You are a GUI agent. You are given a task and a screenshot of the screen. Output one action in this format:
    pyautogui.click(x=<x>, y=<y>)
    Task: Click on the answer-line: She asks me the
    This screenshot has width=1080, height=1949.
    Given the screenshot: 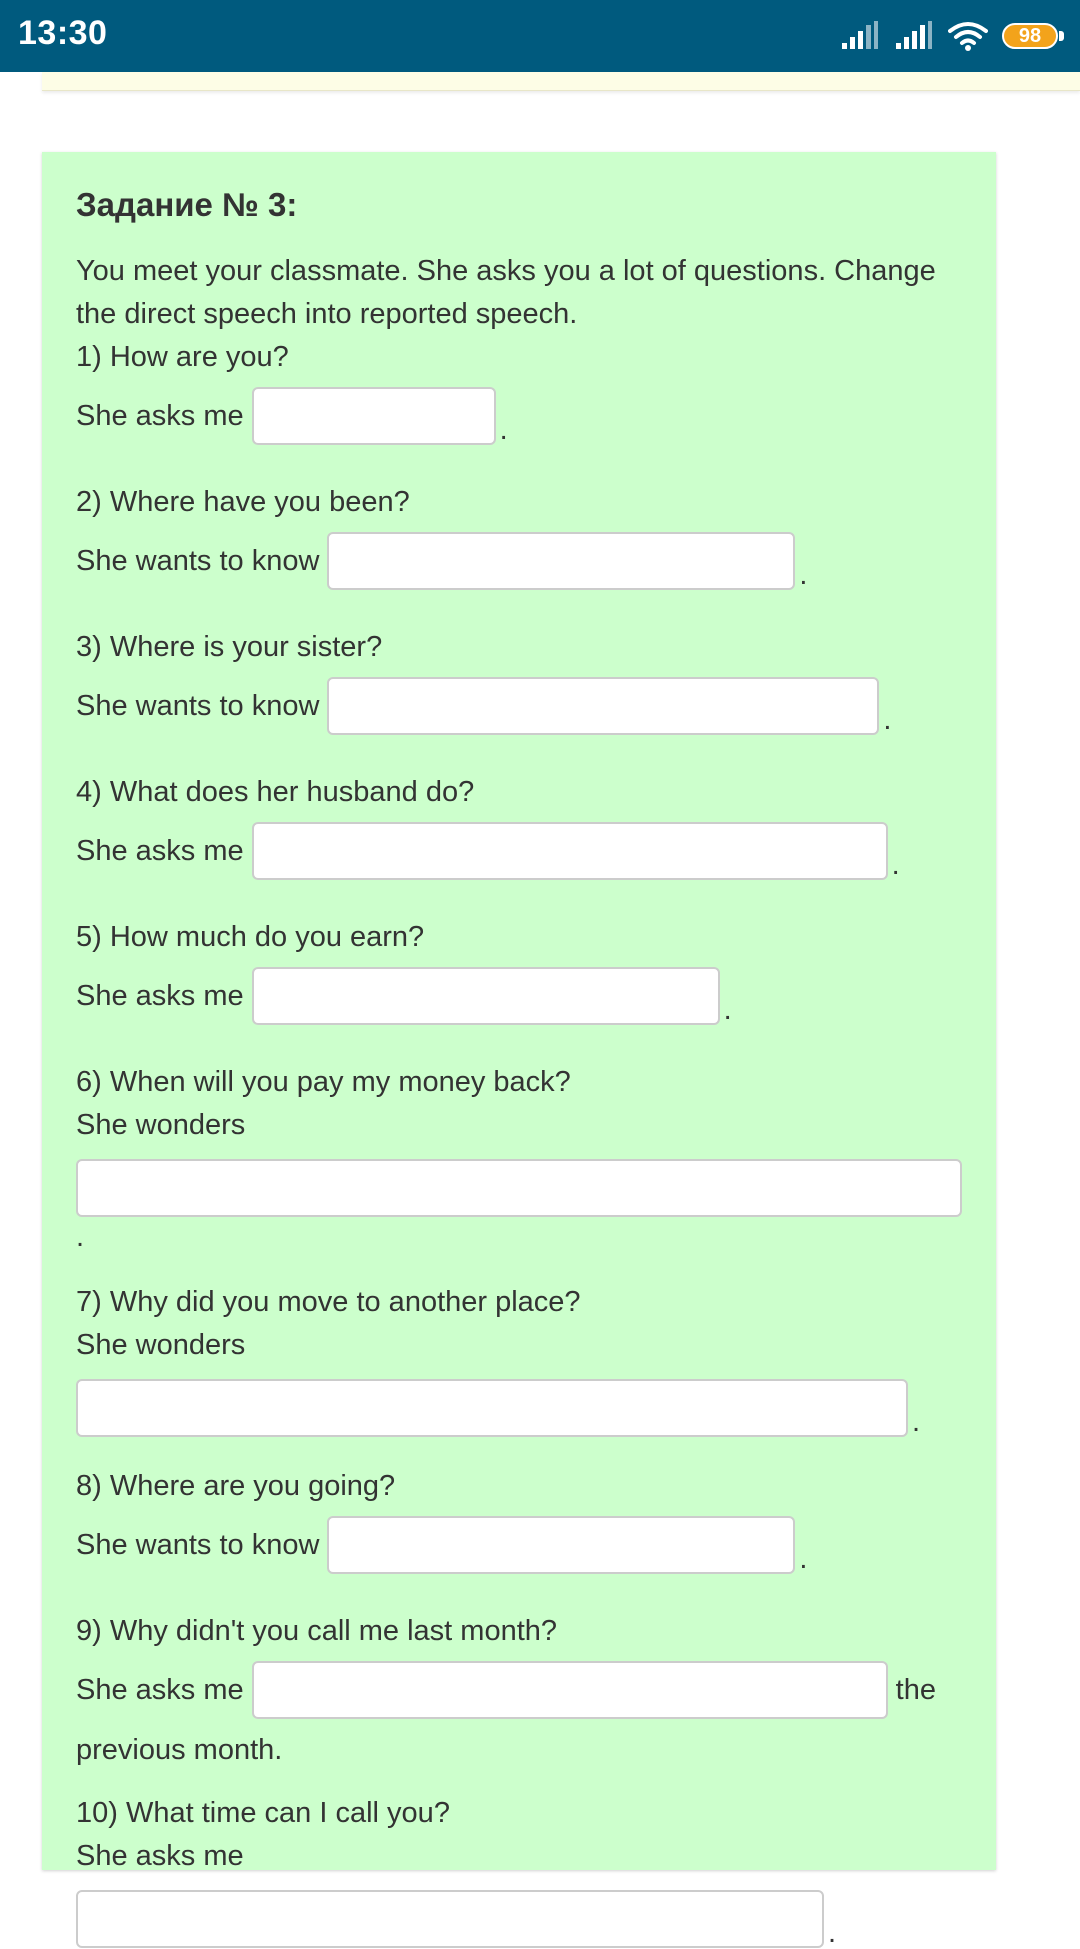 What is the action you would take?
    pyautogui.click(x=519, y=1690)
    